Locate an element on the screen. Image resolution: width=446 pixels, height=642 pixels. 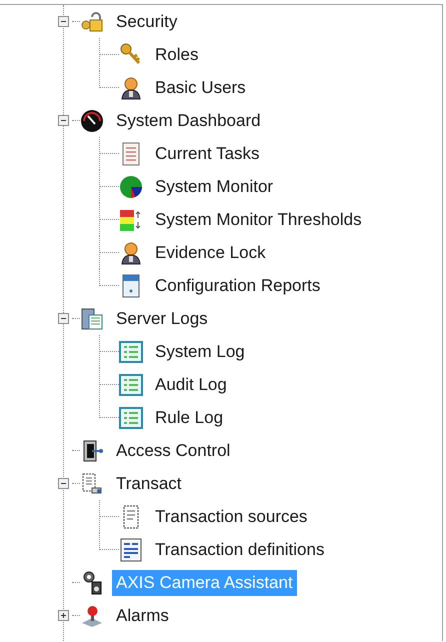
tree-item: Current Tasks is located at coordinates (207, 153).